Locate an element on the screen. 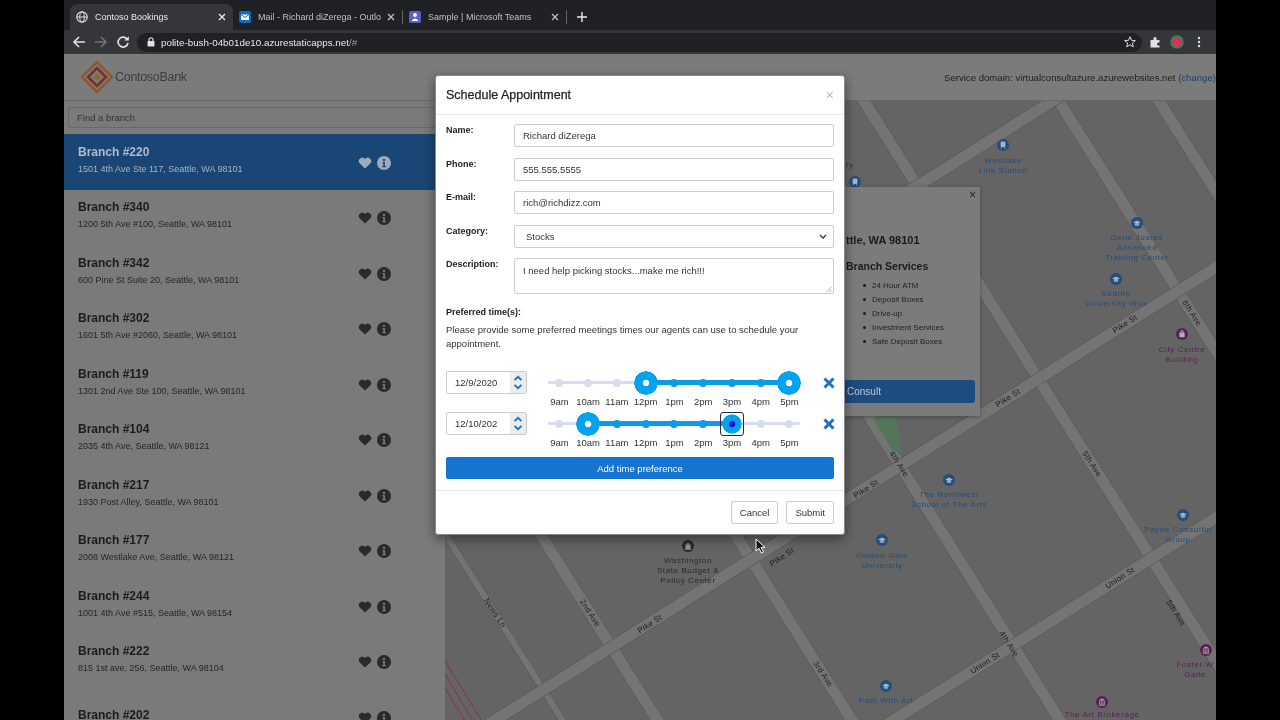 The height and width of the screenshot is (720, 1280). branch-address: 600 Pine St Suite 20, Seattle, WA 98101 is located at coordinates (159, 280).